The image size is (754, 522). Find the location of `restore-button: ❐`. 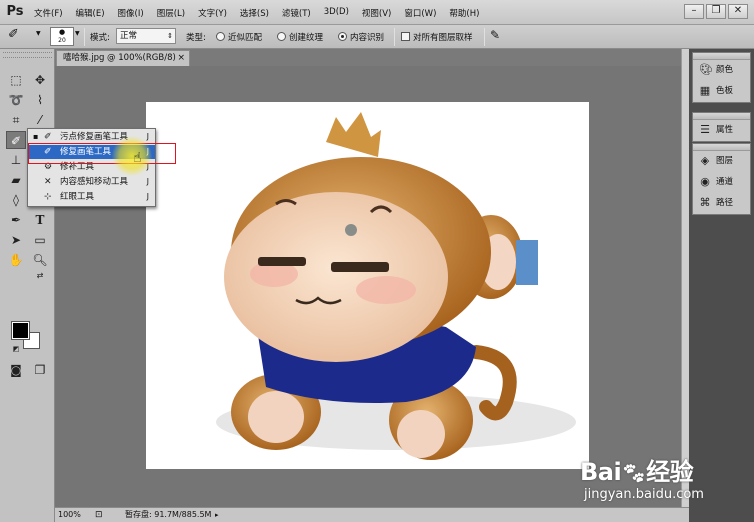

restore-button: ❐ is located at coordinates (716, 11).